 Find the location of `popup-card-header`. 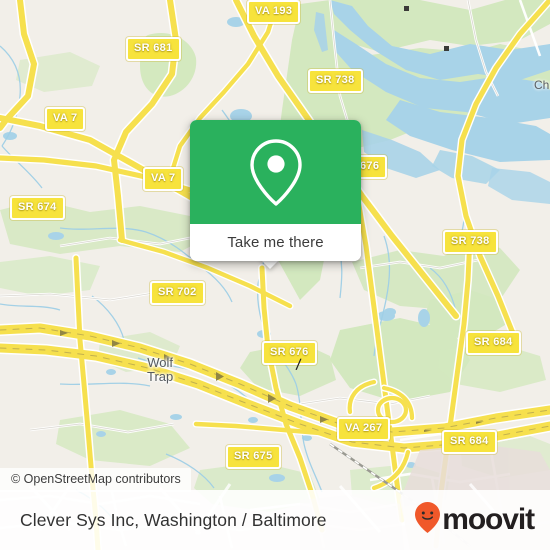

popup-card-header is located at coordinates (275, 172).